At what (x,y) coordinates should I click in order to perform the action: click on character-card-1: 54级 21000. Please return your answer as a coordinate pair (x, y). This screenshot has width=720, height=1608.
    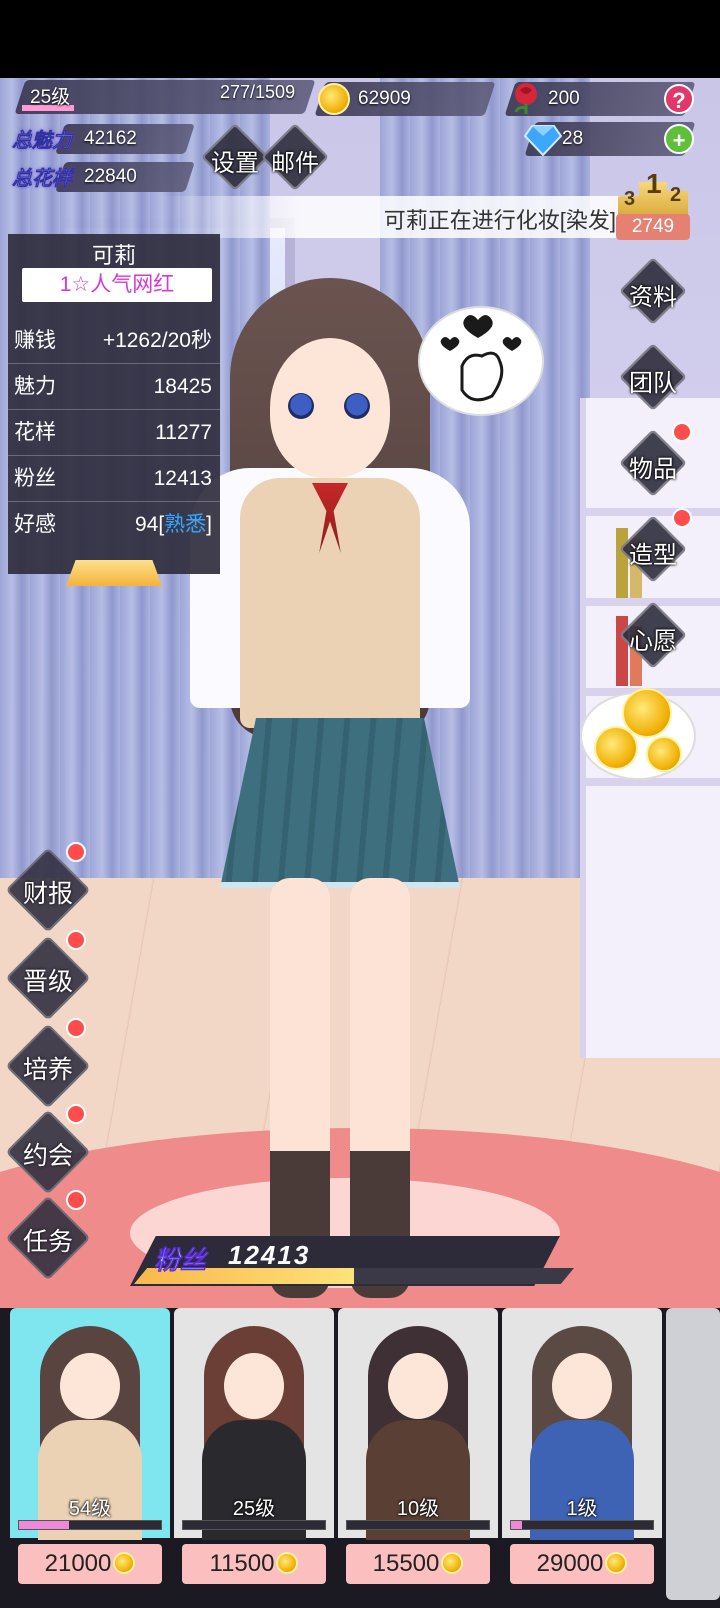
    Looking at the image, I should click on (90, 1454).